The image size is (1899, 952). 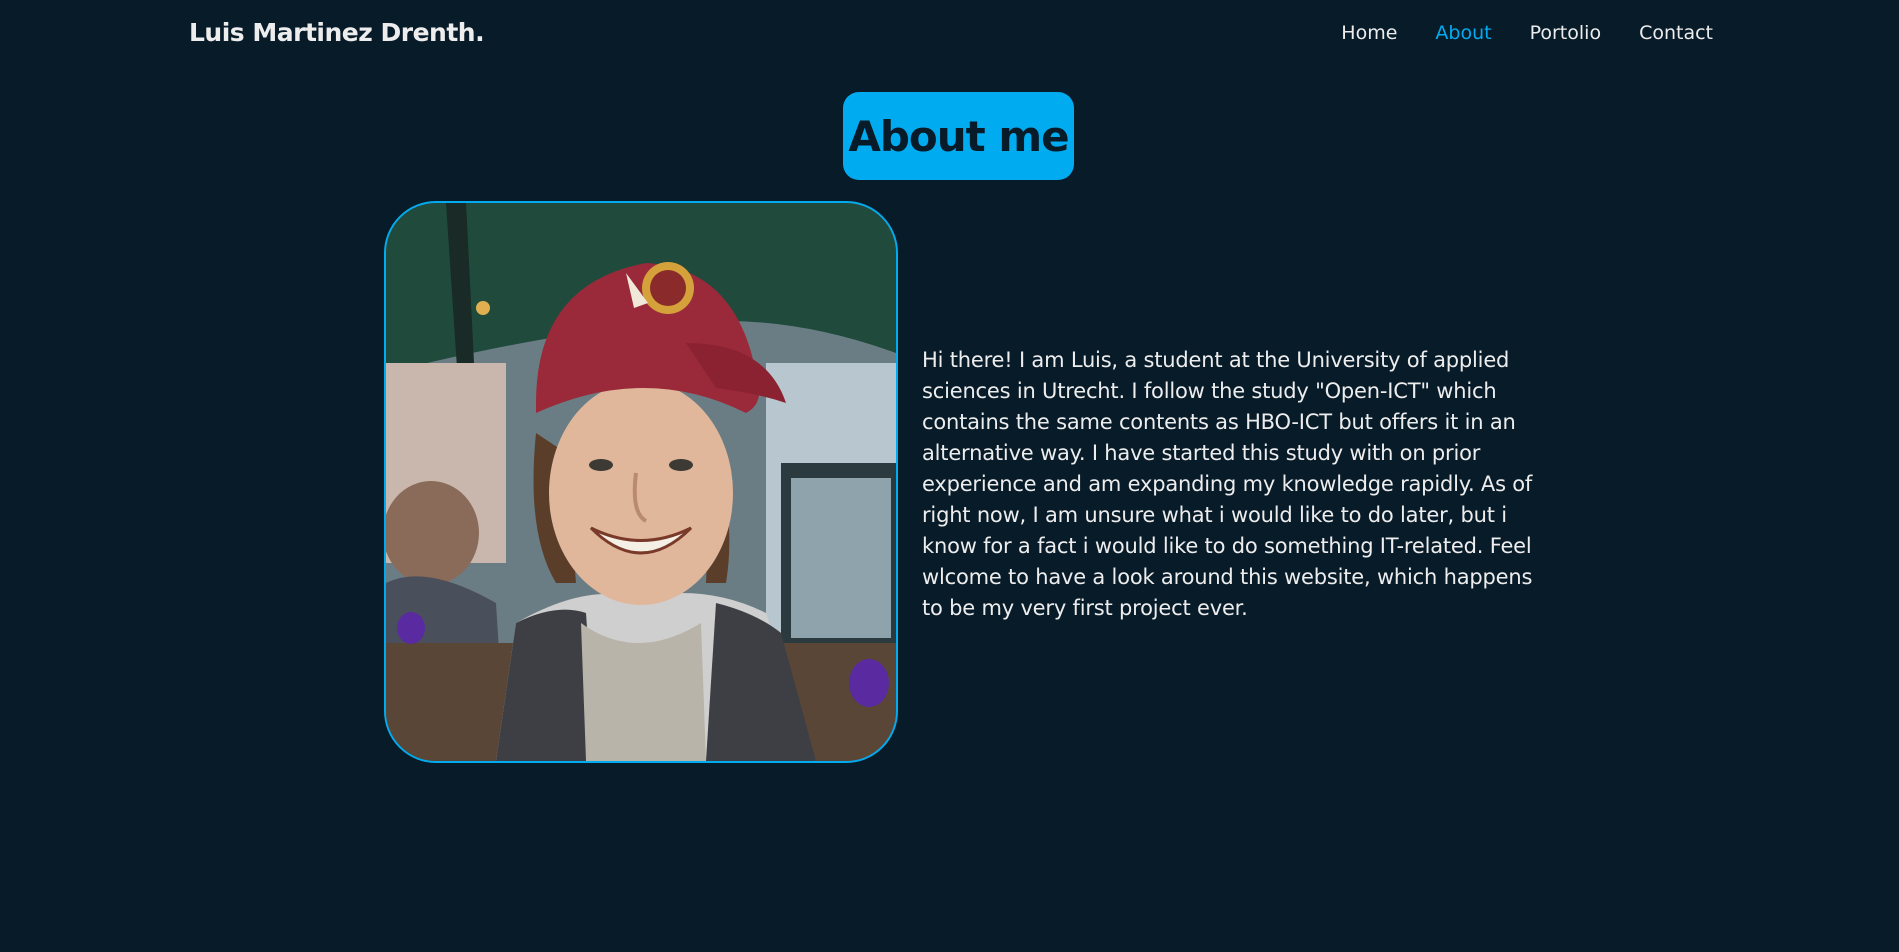 What do you see at coordinates (1676, 33) in the screenshot?
I see `nav-link-contact: Contact` at bounding box center [1676, 33].